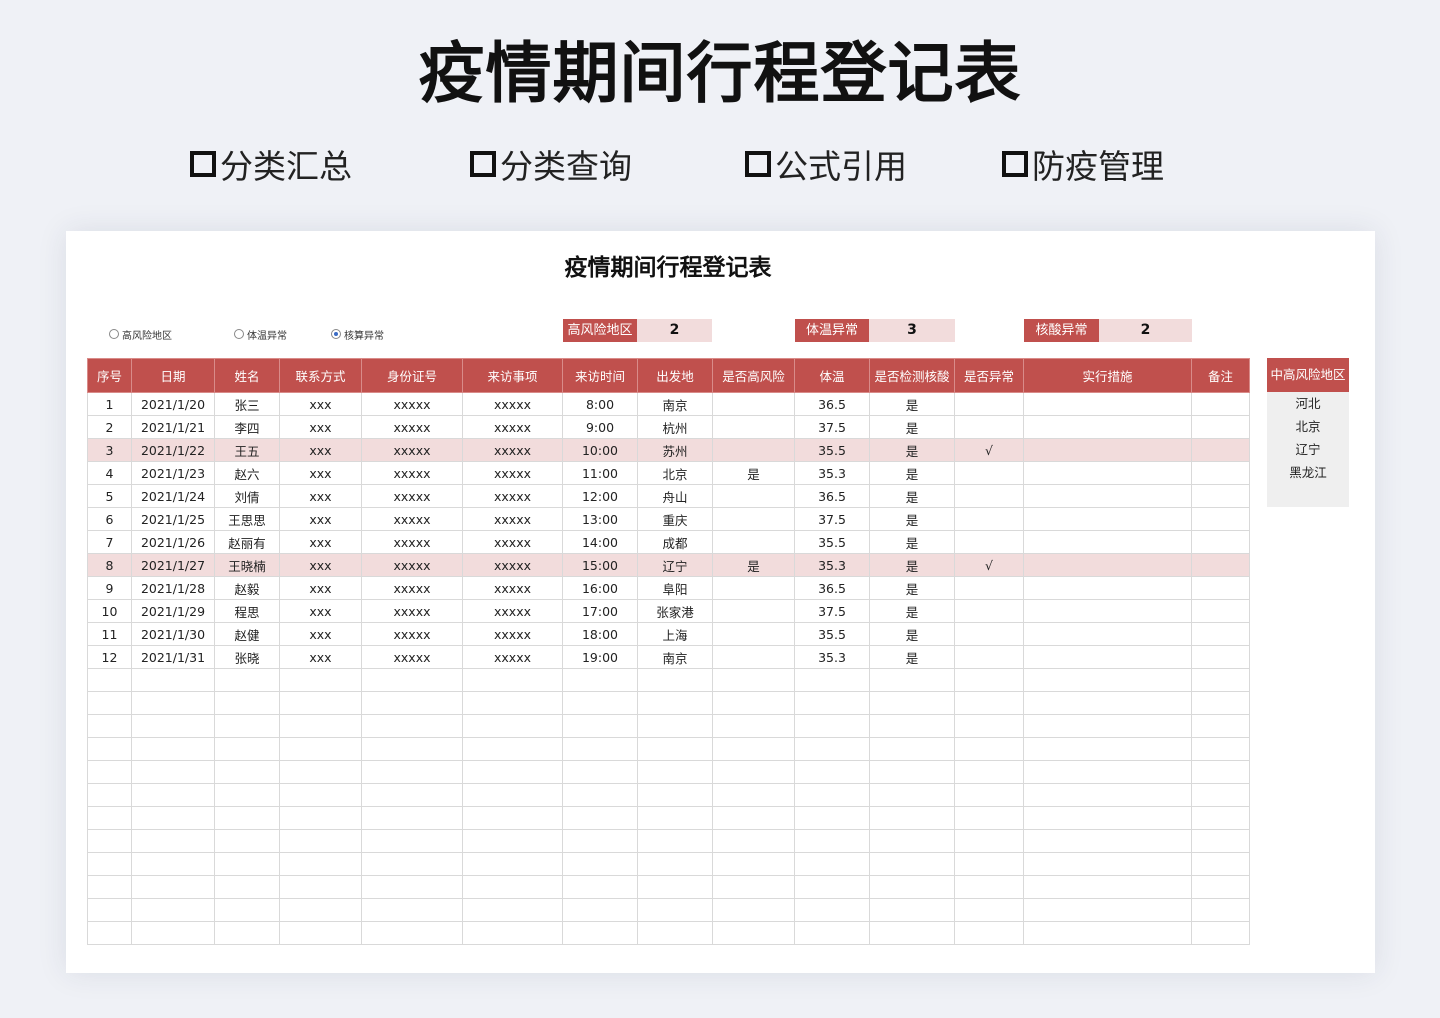 The width and height of the screenshot is (1440, 1018). What do you see at coordinates (247, 657) in the screenshot?
I see `table-cell: 张晓` at bounding box center [247, 657].